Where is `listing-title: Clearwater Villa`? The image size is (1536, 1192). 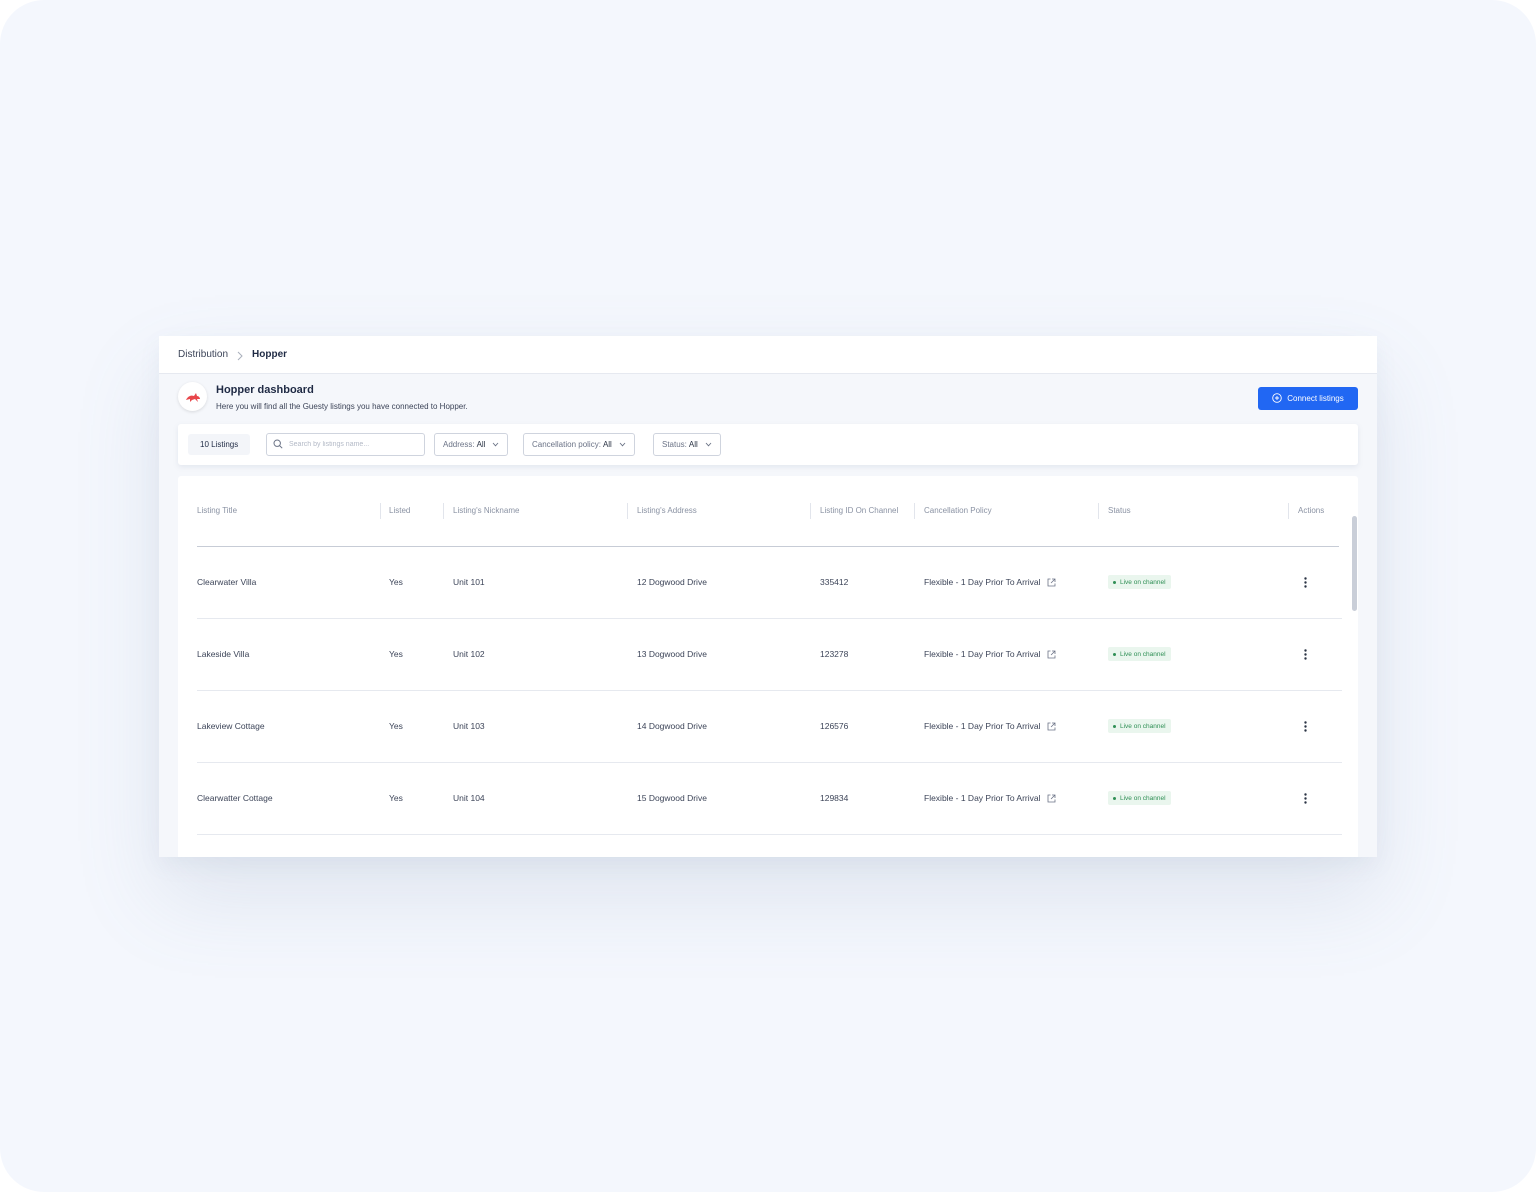
listing-title: Clearwater Villa is located at coordinates (226, 582).